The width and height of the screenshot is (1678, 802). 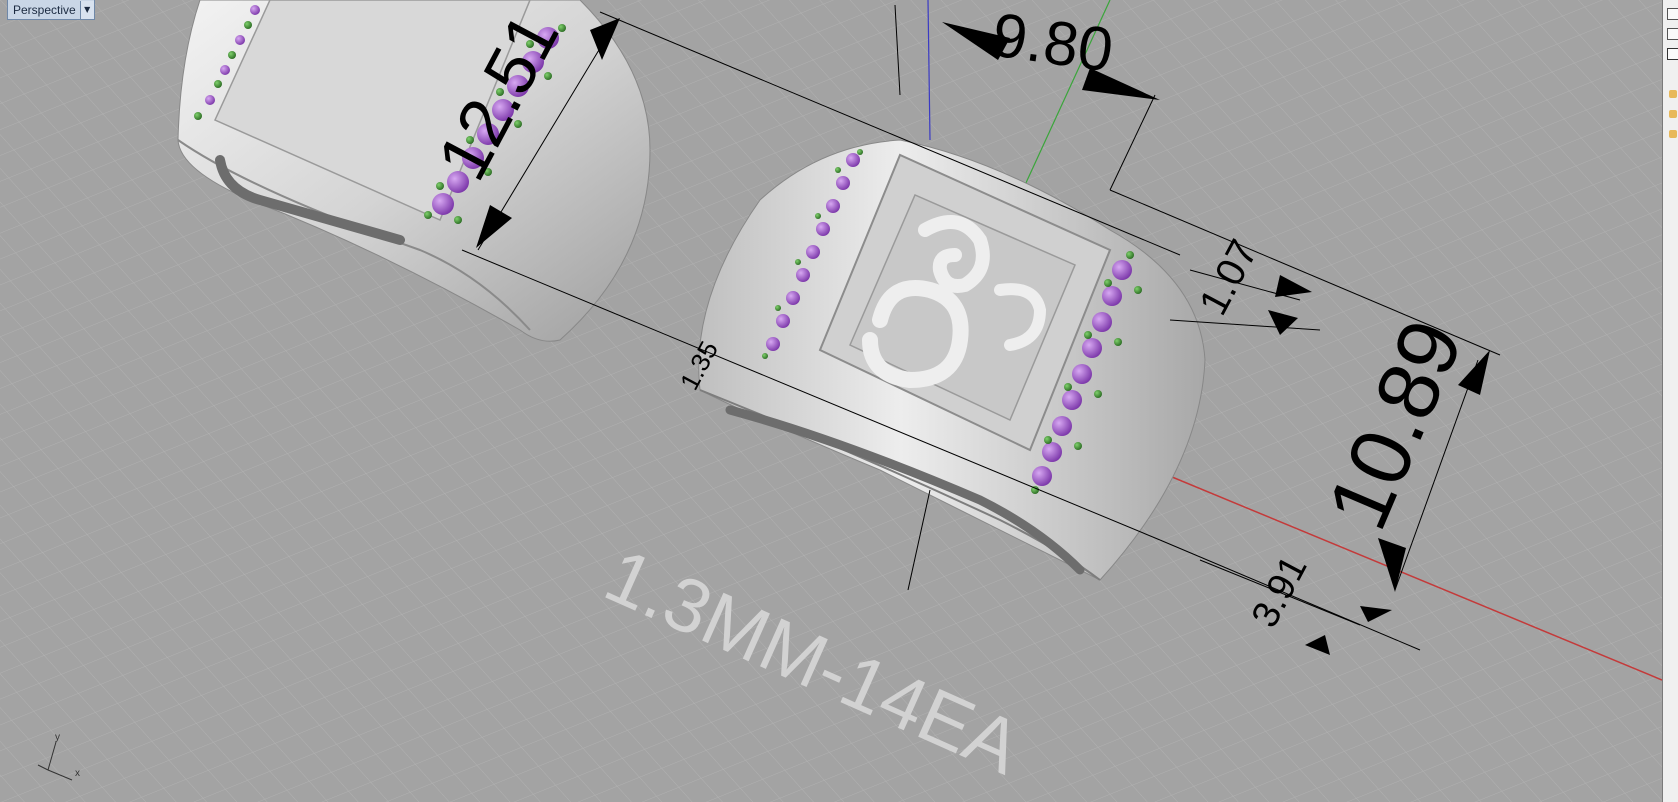 What do you see at coordinates (77, 773) in the screenshot?
I see `axis-label-x: x` at bounding box center [77, 773].